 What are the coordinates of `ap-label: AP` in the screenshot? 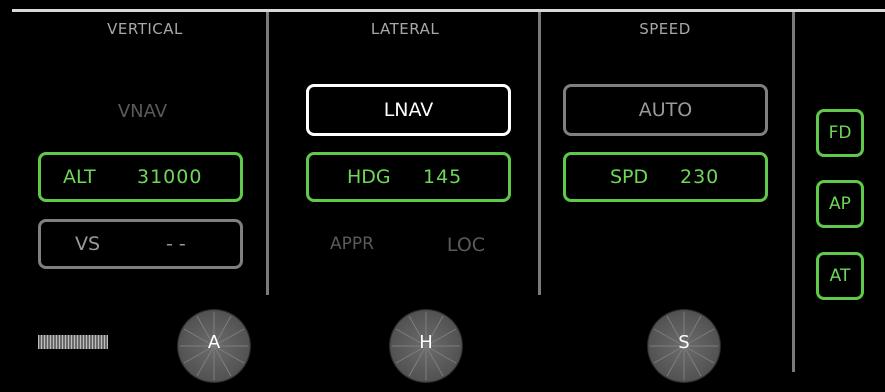 It's located at (840, 204).